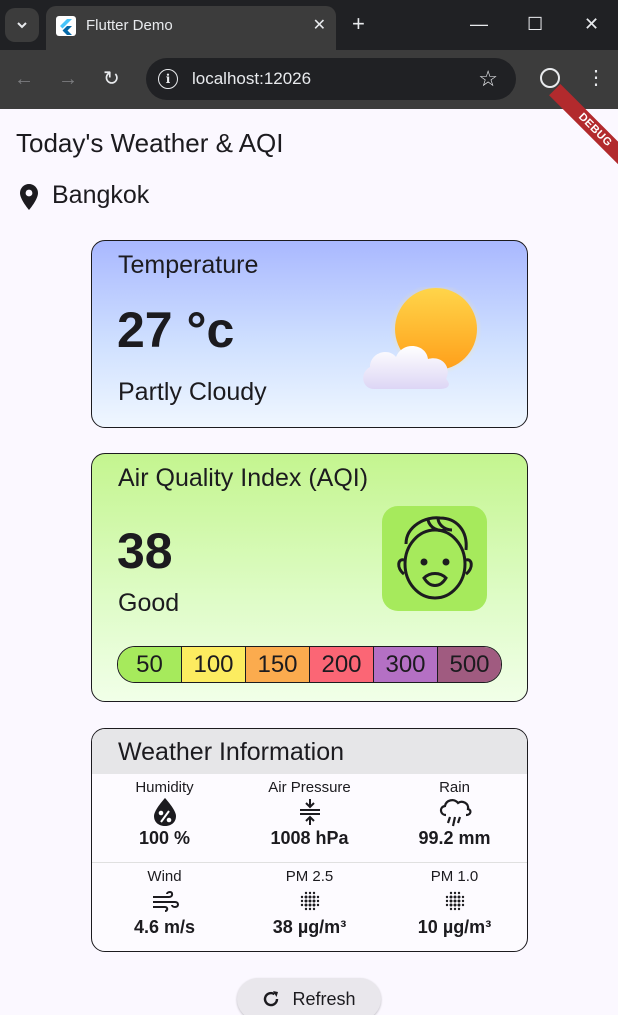 This screenshot has height=1015, width=618. What do you see at coordinates (324, 998) in the screenshot?
I see `refresh-label: Refresh` at bounding box center [324, 998].